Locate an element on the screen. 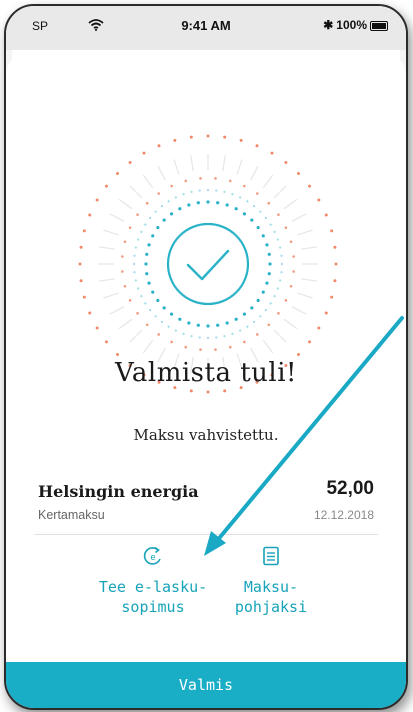 This screenshot has height=712, width=413. save-as-template-button: Maksu- pohjaksi is located at coordinates (271, 581).